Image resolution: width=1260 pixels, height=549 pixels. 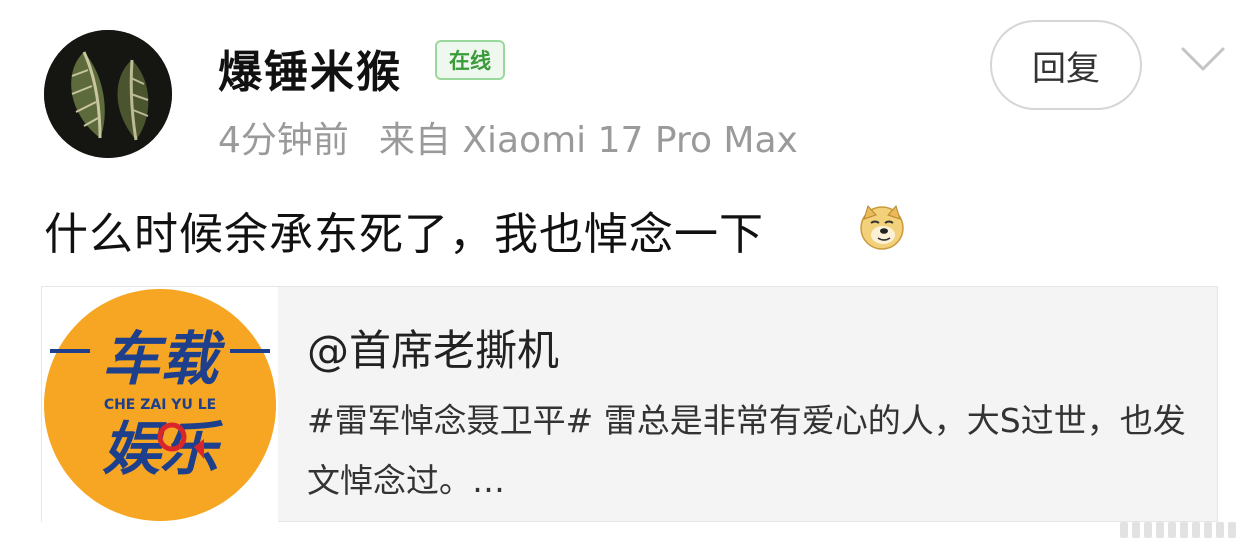 I want to click on che-zai-yu-le-logo-icon: 车载 CHE ZAI YU LE 娱乐, so click(x=160, y=405).